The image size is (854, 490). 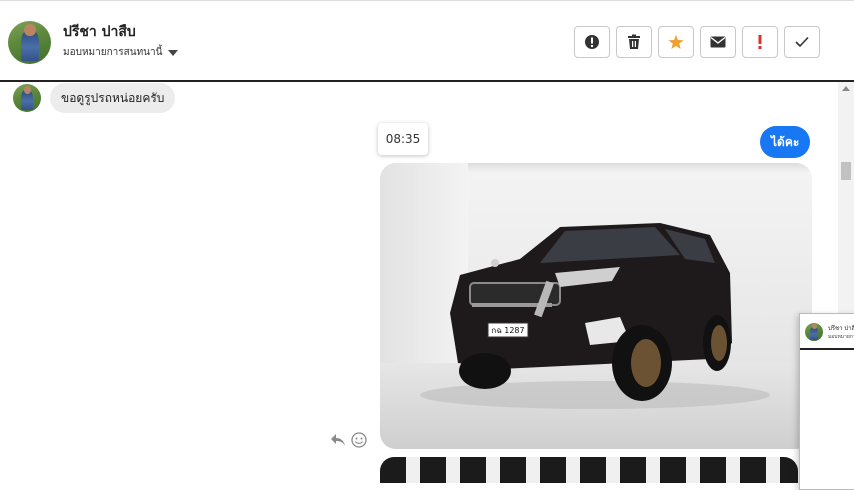 I want to click on message-actions, so click(x=348, y=440).